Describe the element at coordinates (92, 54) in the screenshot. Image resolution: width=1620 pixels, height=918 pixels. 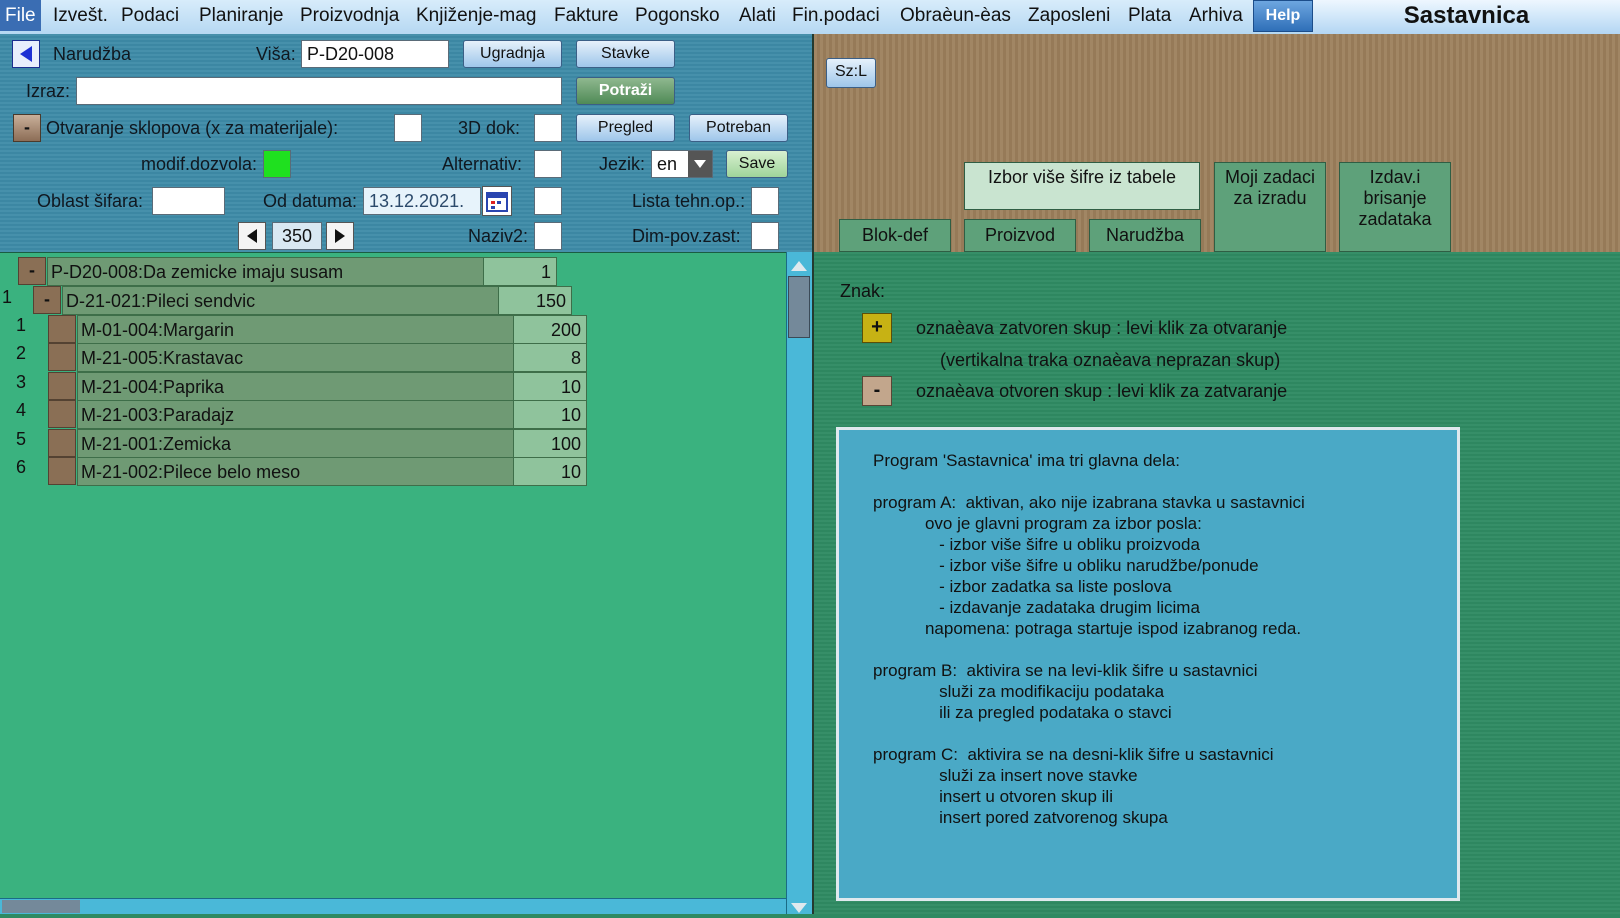
I see `narudzba-label: Narudžba` at that location.